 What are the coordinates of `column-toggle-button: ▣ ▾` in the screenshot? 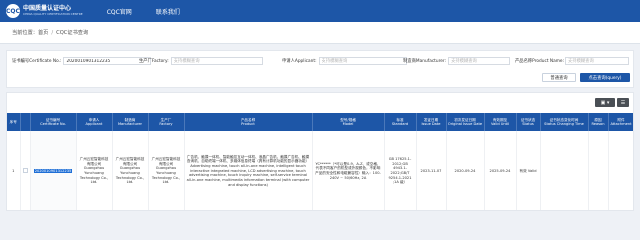 It's located at (605, 102).